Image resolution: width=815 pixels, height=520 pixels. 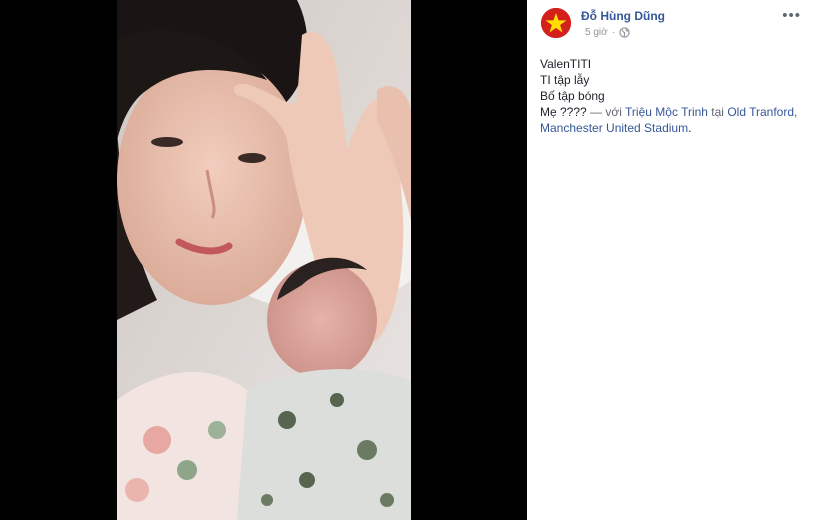 What do you see at coordinates (596, 32) in the screenshot?
I see `post-timestamp: 5 giờ` at bounding box center [596, 32].